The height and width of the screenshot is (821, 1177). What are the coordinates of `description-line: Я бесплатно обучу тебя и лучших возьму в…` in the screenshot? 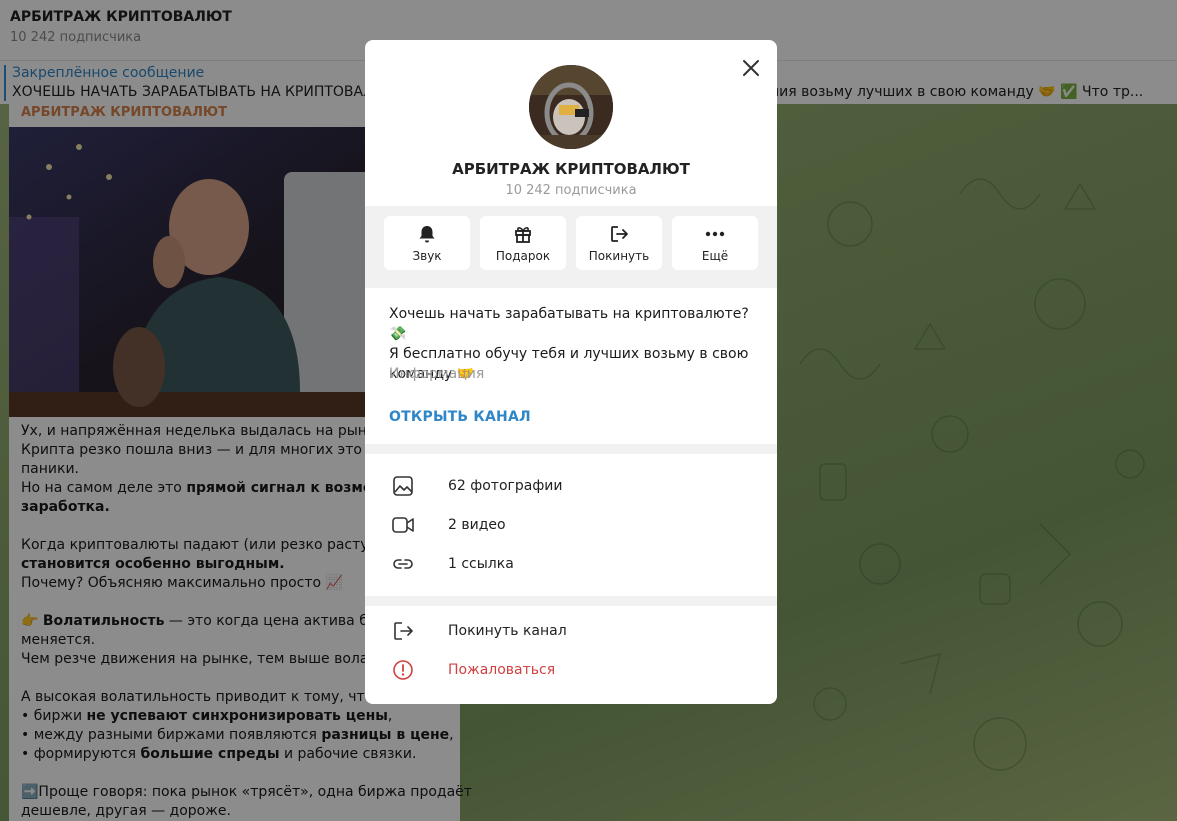 It's located at (569, 354).